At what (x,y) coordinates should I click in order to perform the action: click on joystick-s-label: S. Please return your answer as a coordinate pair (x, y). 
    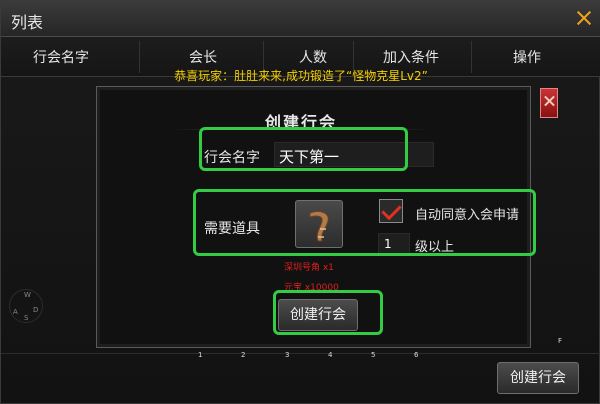
    Looking at the image, I should click on (26, 318).